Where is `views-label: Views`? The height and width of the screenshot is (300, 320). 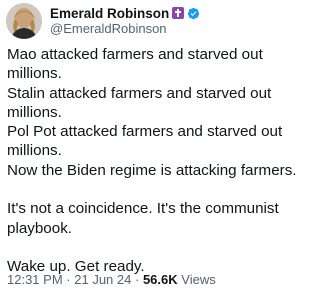 views-label: Views is located at coordinates (198, 279).